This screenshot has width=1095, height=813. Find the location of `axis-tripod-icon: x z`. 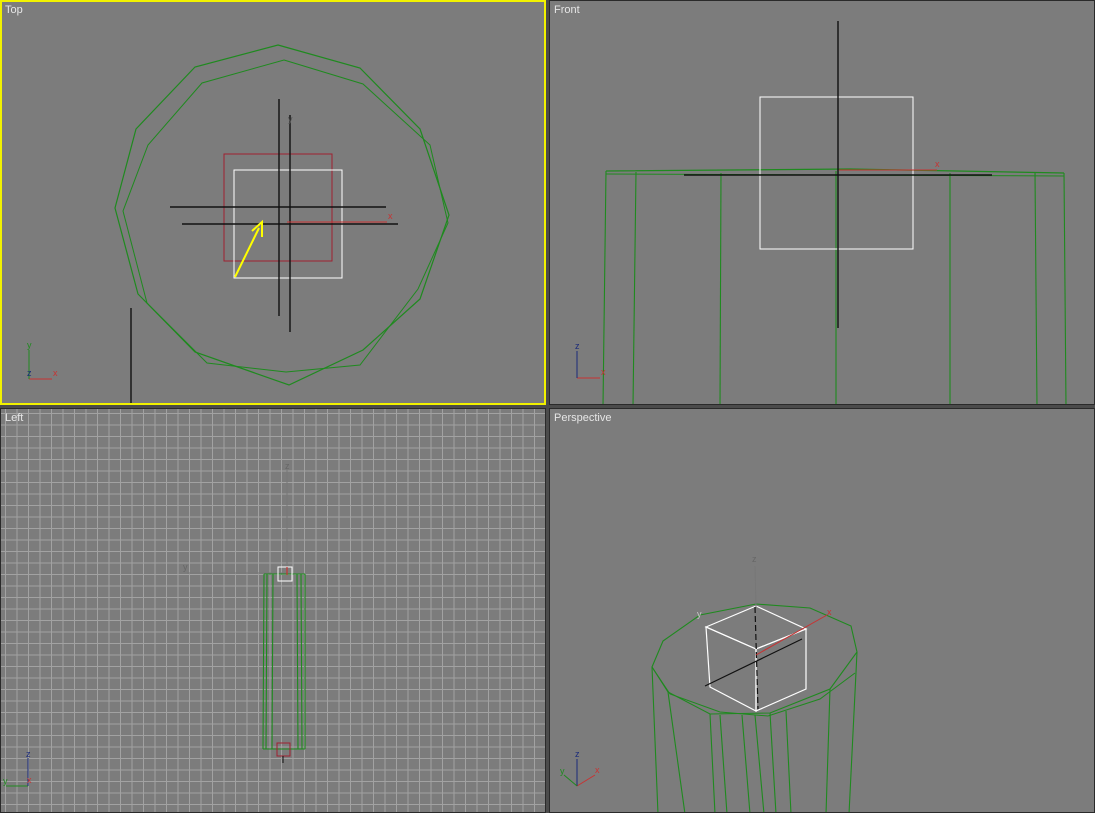

axis-tripod-icon: x z is located at coordinates (590, 360).